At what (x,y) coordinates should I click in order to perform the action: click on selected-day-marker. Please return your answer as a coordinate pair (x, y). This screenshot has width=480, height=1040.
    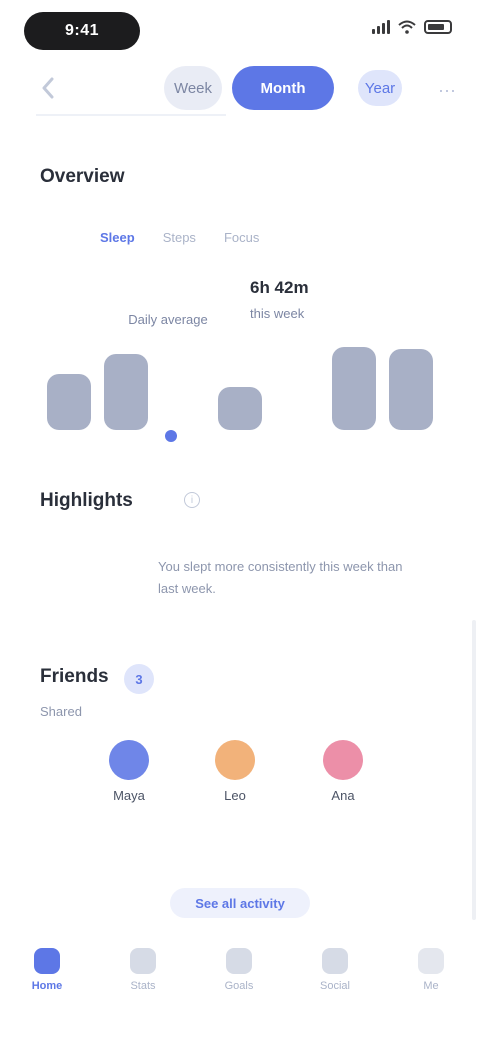
    Looking at the image, I should click on (170, 436).